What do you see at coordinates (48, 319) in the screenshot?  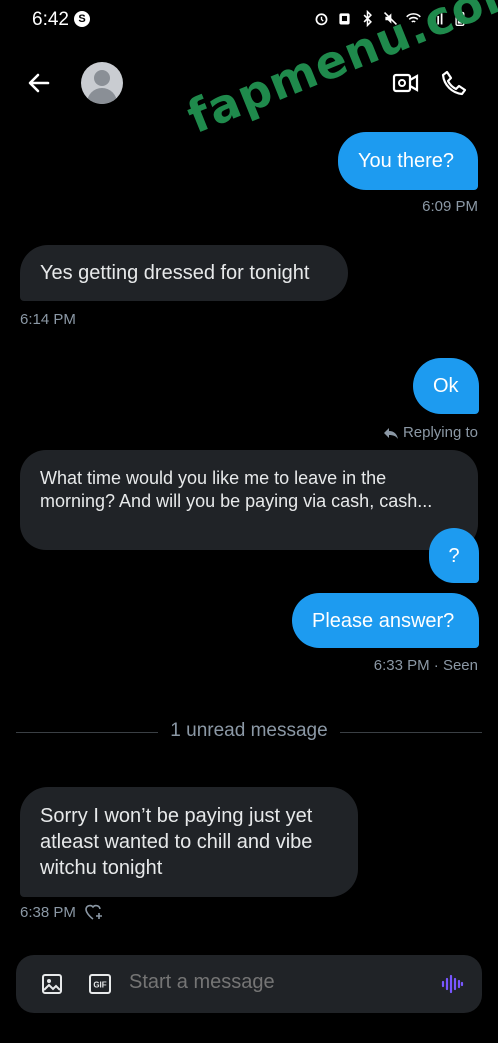 I see `message-timestamp: 6:14 PM` at bounding box center [48, 319].